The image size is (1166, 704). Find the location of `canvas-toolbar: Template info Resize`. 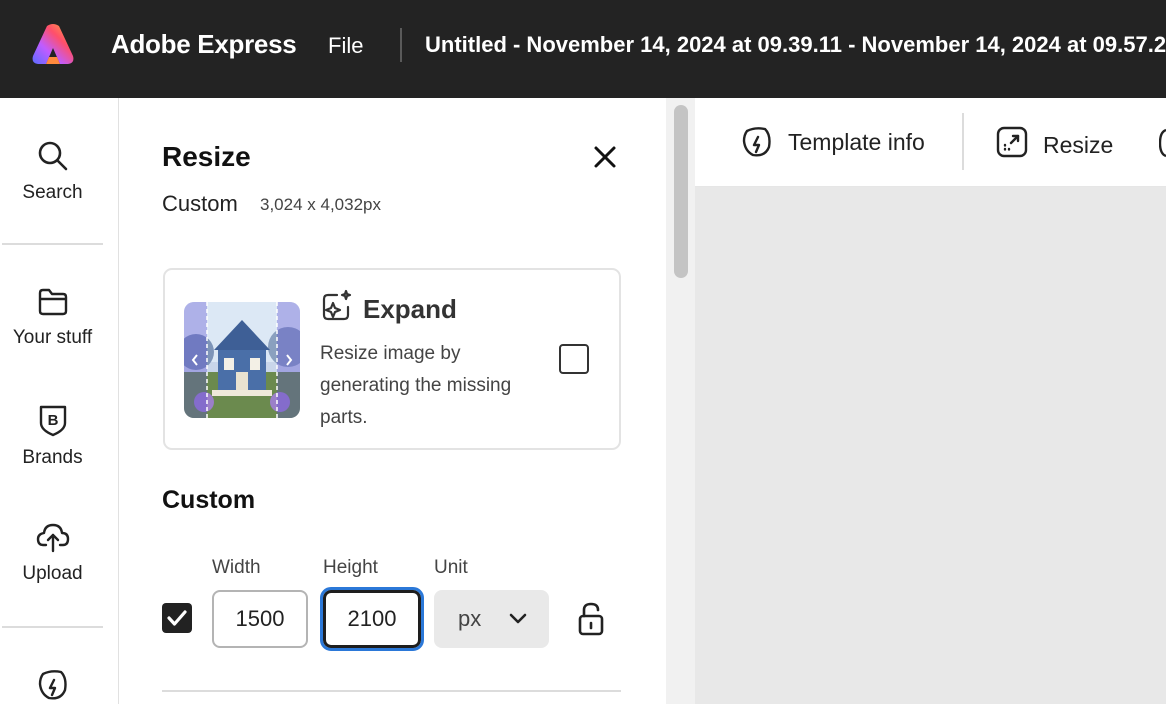

canvas-toolbar: Template info Resize is located at coordinates (930, 142).